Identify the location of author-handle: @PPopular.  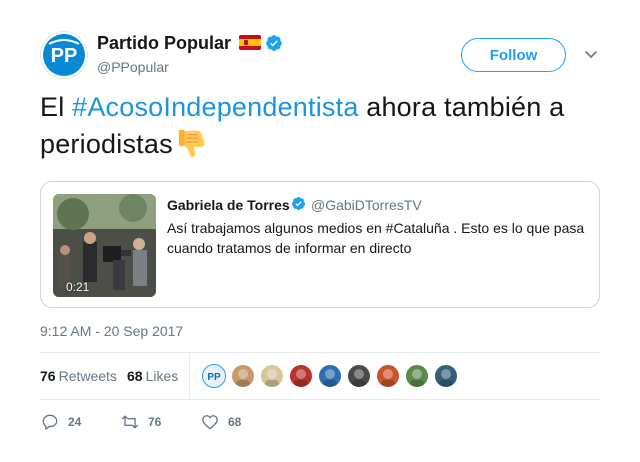
(133, 67).